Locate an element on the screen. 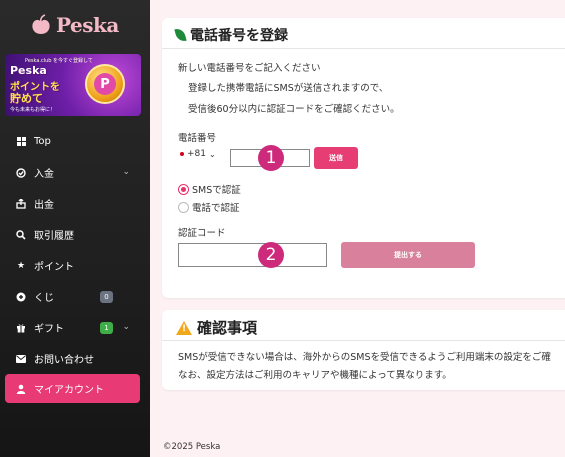 The height and width of the screenshot is (457, 565). radio-call-indicator is located at coordinates (183, 207).